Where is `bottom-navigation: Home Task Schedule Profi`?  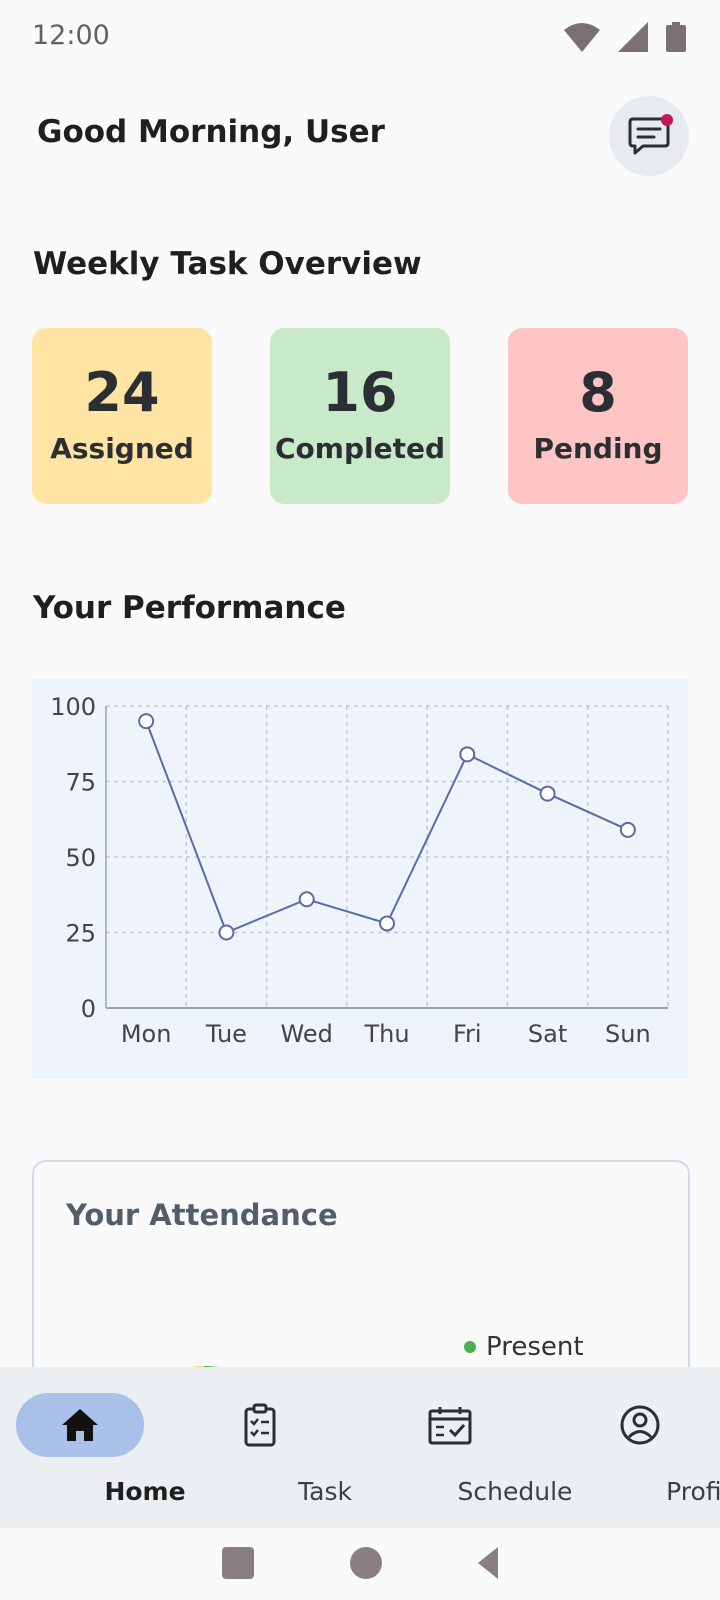 bottom-navigation: Home Task Schedule Profi is located at coordinates (360, 1447).